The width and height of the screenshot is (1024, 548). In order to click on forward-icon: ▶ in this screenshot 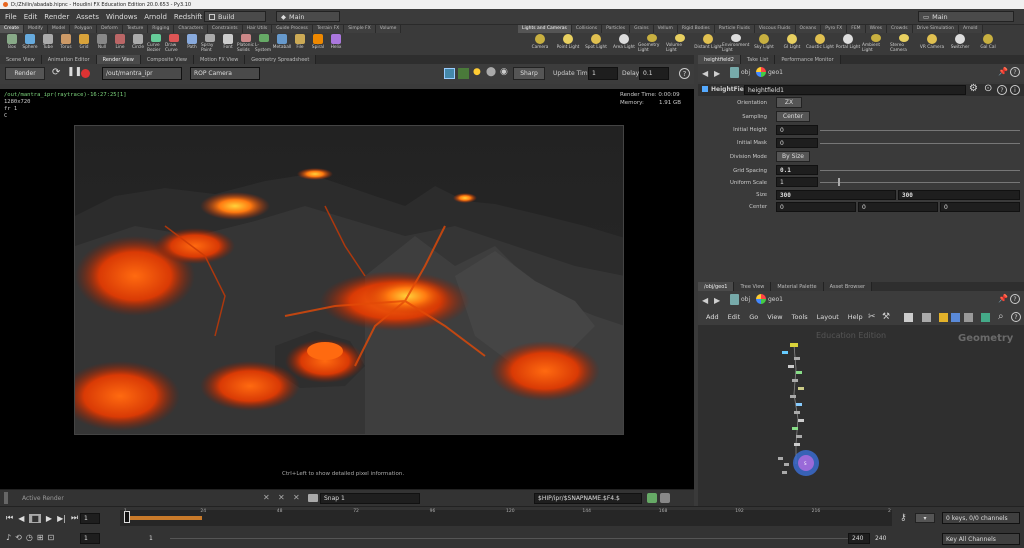, I will do `click(717, 73)`.